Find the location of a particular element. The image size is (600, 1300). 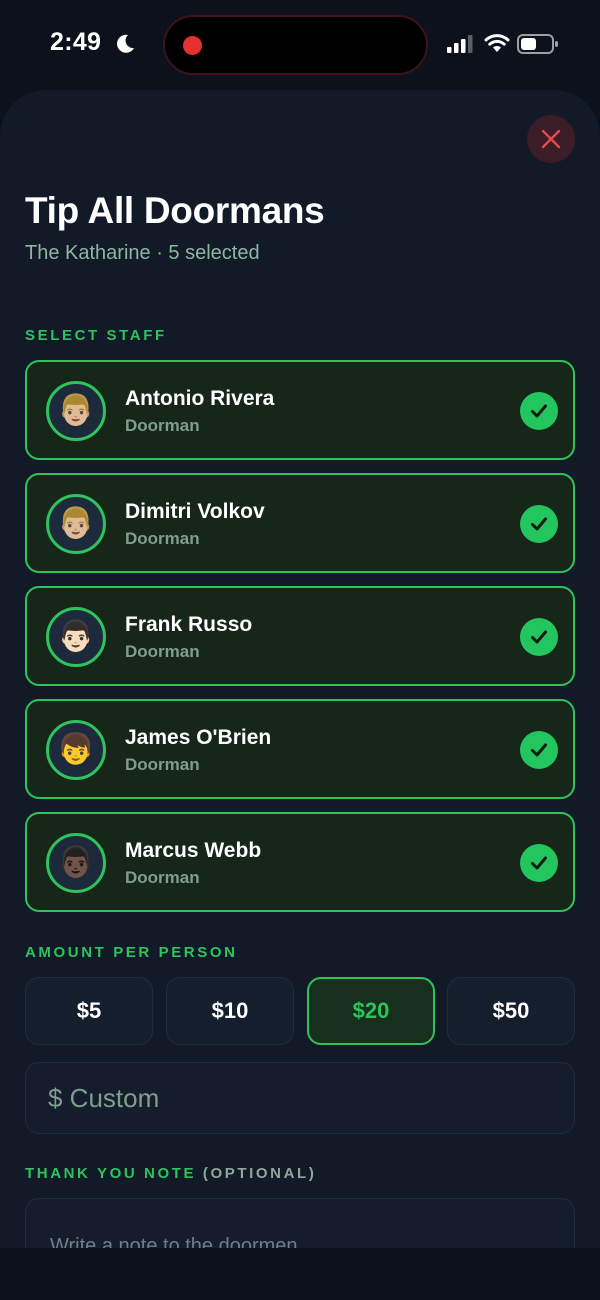

custom-amount-input is located at coordinates (300, 1098).